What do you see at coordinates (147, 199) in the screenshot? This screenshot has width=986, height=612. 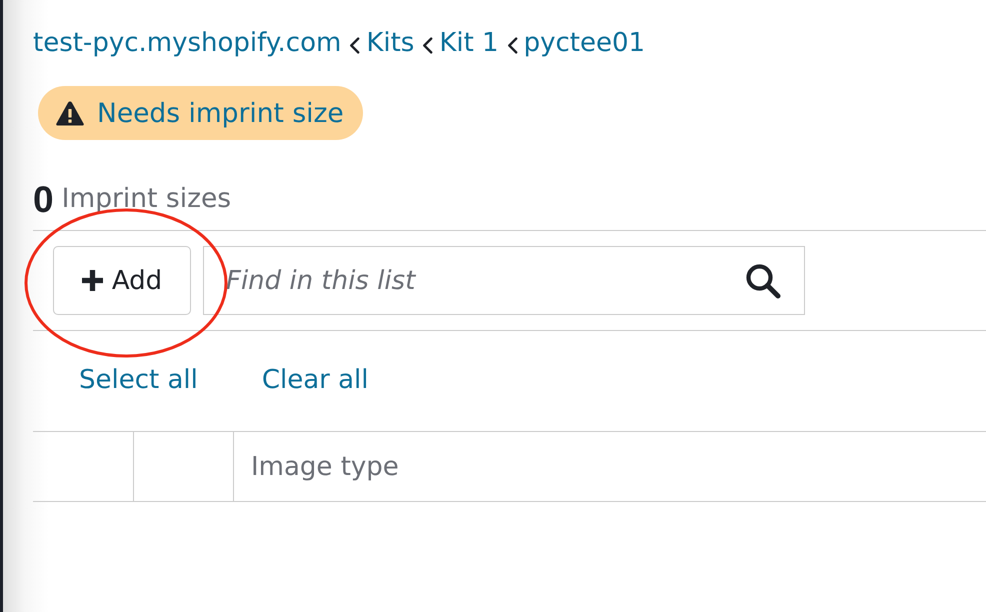 I see `list-title: Imprint sizes` at bounding box center [147, 199].